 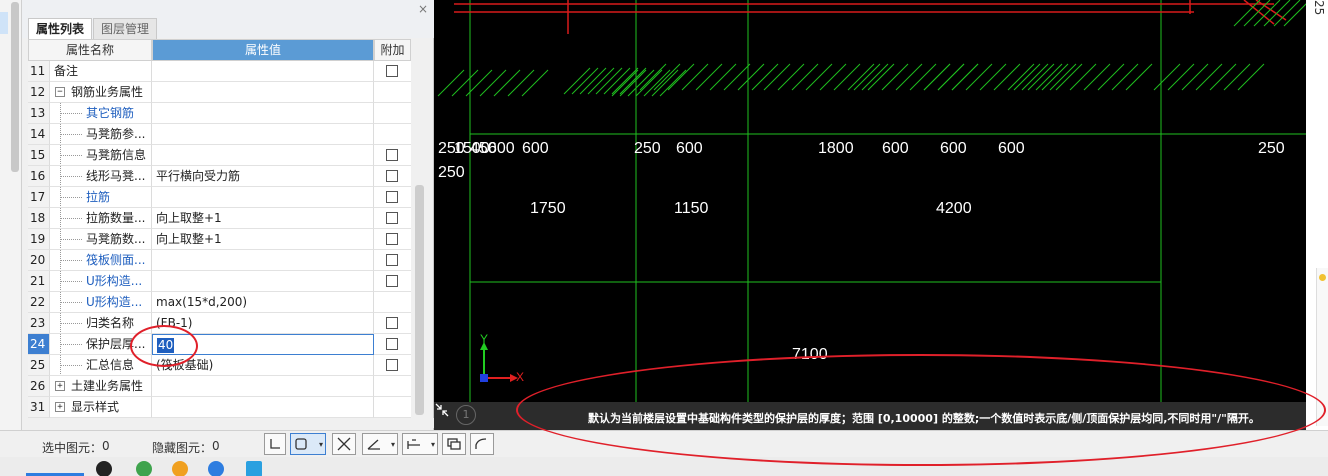 What do you see at coordinates (101, 71) in the screenshot?
I see `property-name-cell: 备注` at bounding box center [101, 71].